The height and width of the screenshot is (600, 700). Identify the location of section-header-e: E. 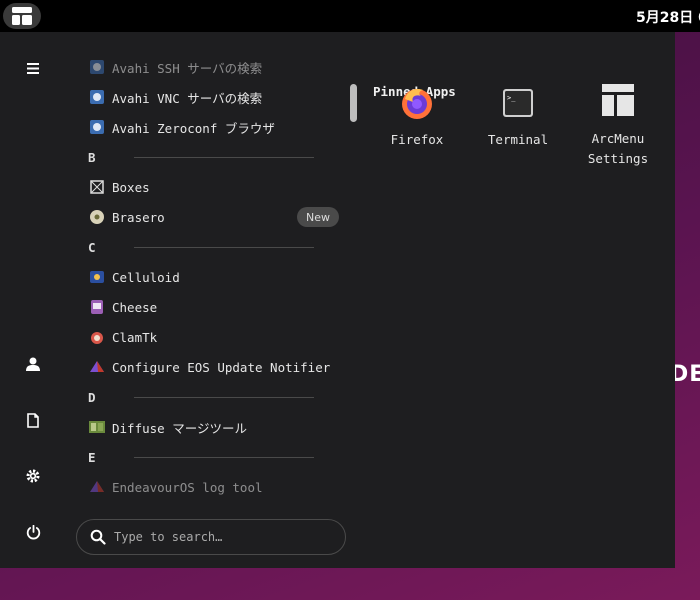
(203, 457).